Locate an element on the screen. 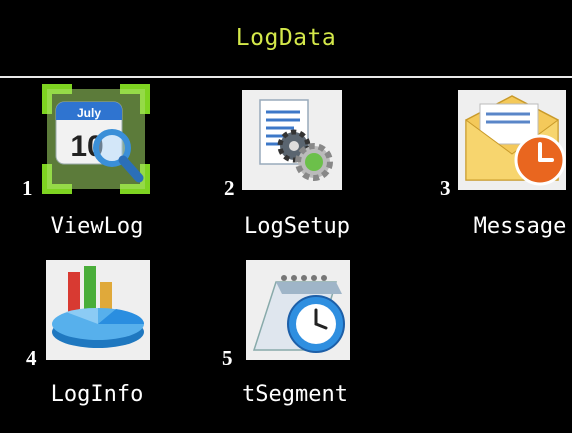 The image size is (572, 433). calendar-clock-icon is located at coordinates (298, 310).